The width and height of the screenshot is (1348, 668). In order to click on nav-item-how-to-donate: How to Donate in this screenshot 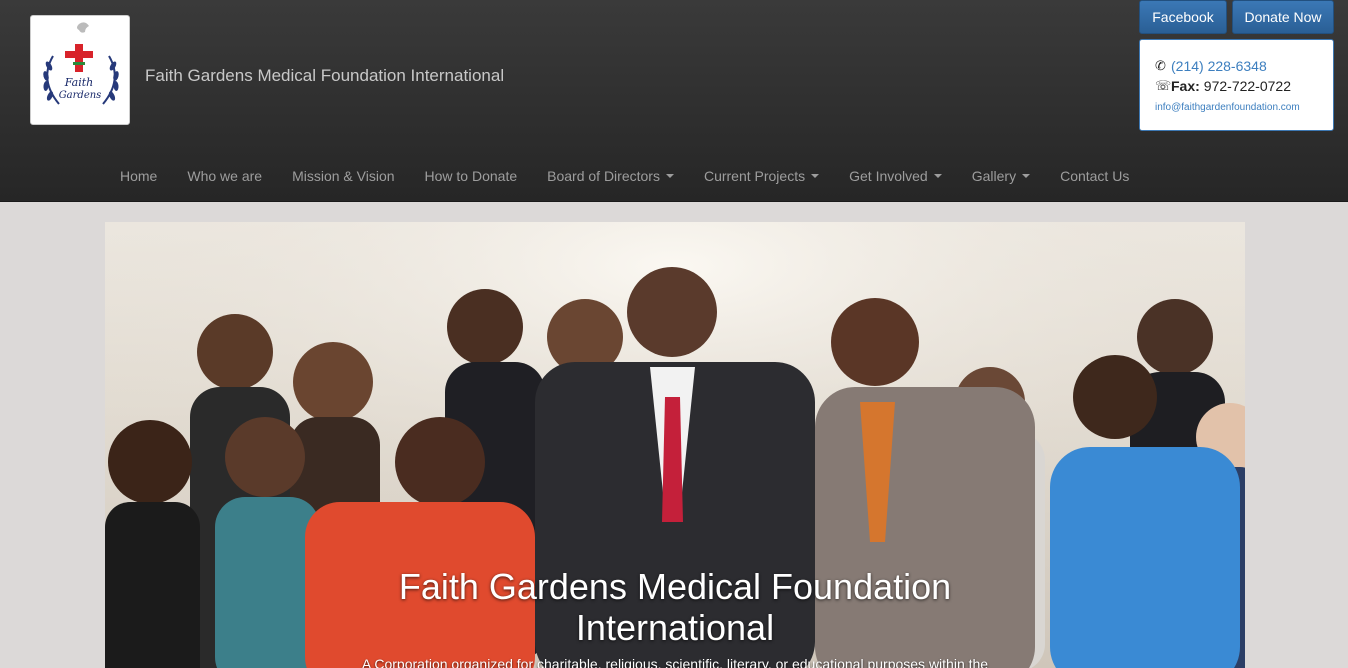, I will do `click(471, 176)`.